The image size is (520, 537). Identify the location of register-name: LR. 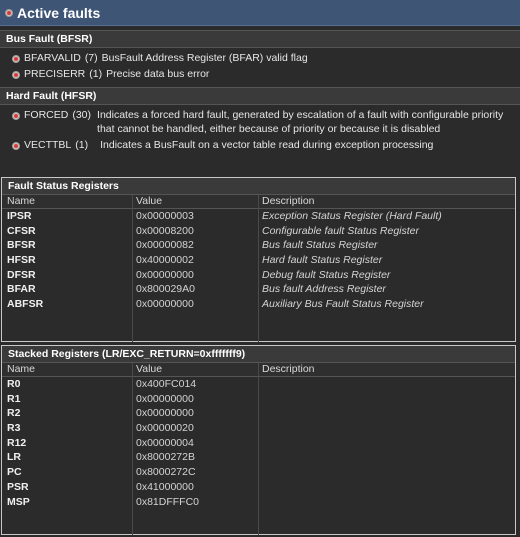
(14, 457).